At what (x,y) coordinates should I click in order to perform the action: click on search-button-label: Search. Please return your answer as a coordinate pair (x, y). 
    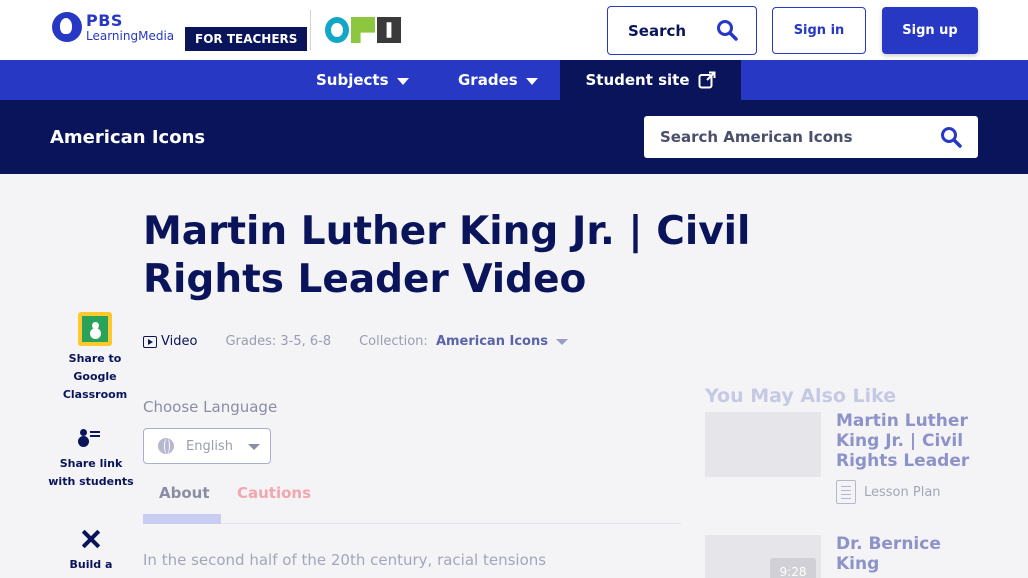
    Looking at the image, I should click on (657, 30).